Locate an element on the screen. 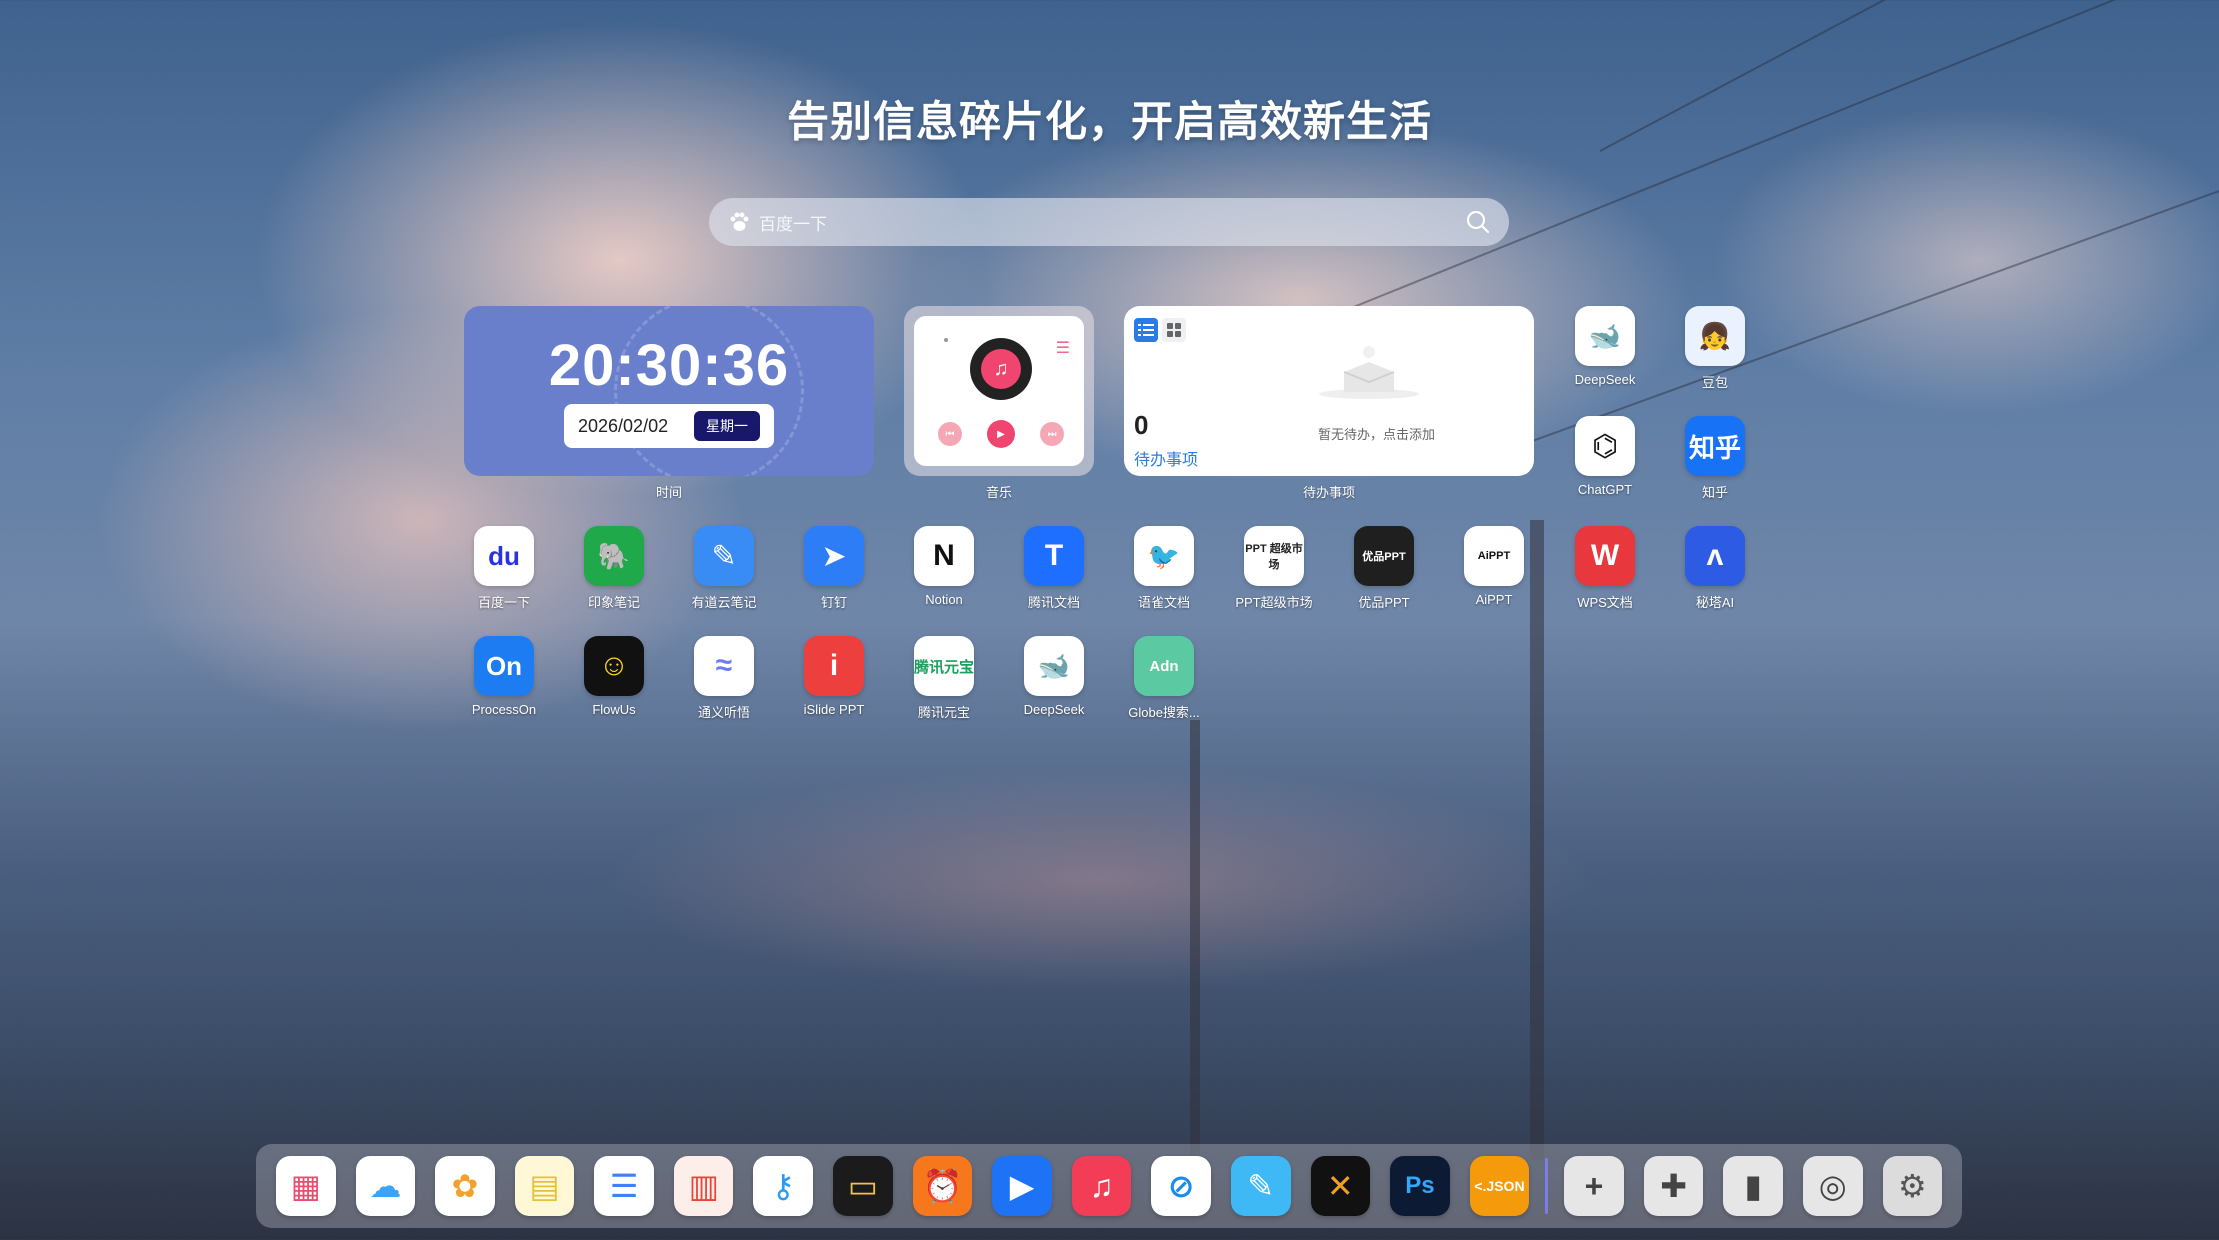 This screenshot has width=2219, height=1240. json-icon: <.JSON is located at coordinates (1499, 1186).